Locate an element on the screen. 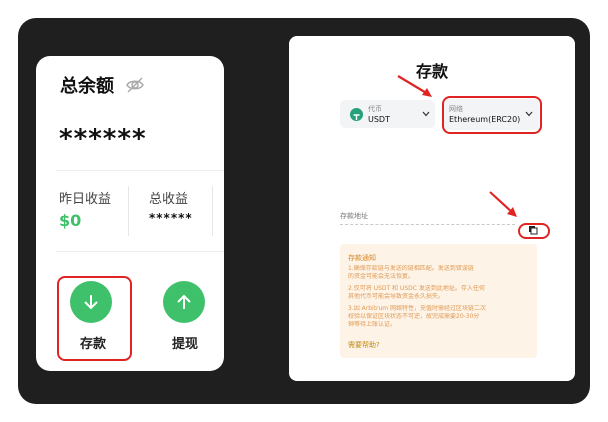  eye-off-icon is located at coordinates (135, 85).